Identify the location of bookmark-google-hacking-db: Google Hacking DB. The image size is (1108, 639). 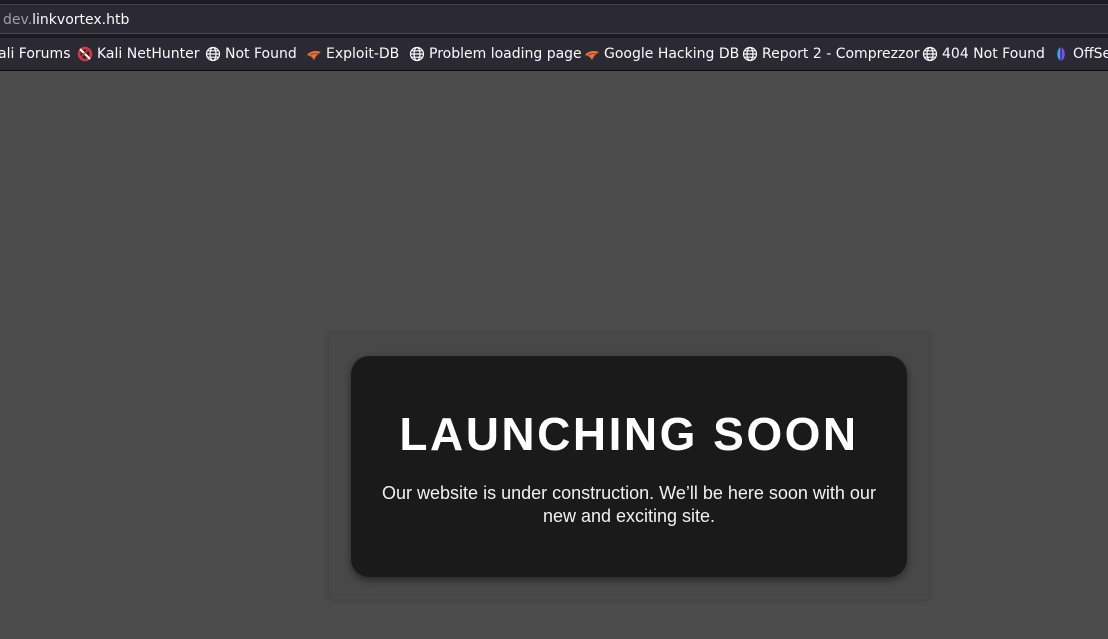
(661, 54).